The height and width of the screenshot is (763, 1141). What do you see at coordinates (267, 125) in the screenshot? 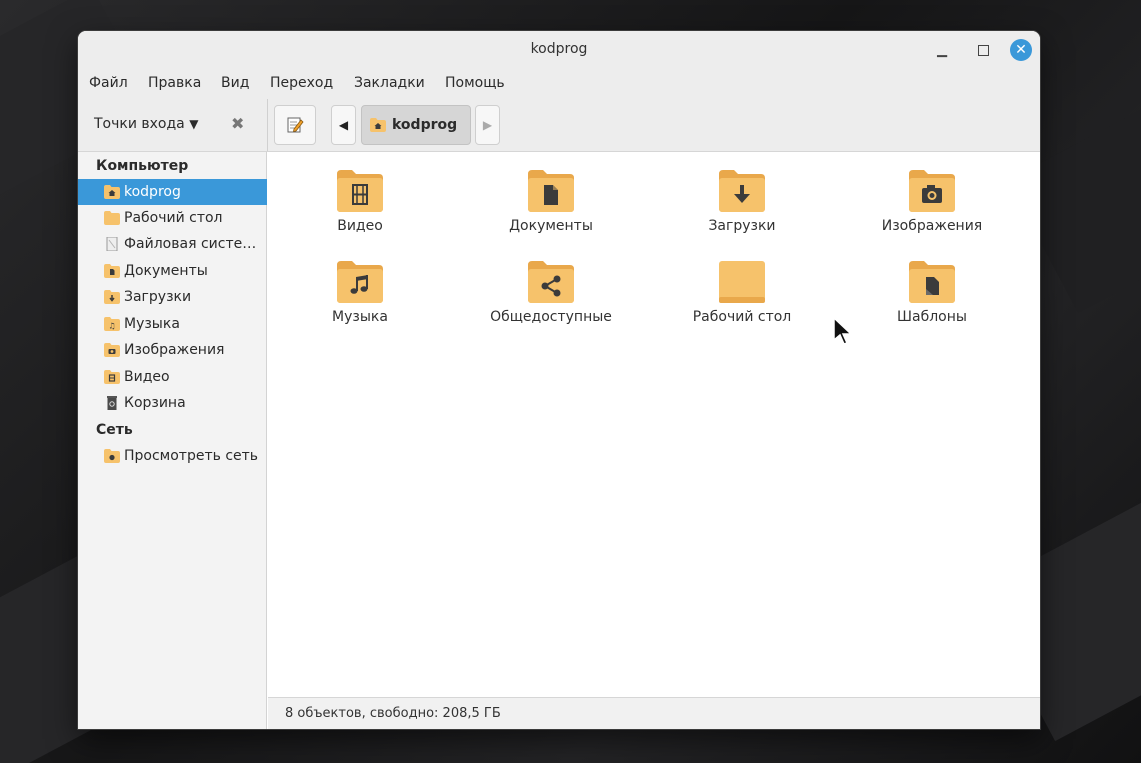
I see `toolbar-divider` at bounding box center [267, 125].